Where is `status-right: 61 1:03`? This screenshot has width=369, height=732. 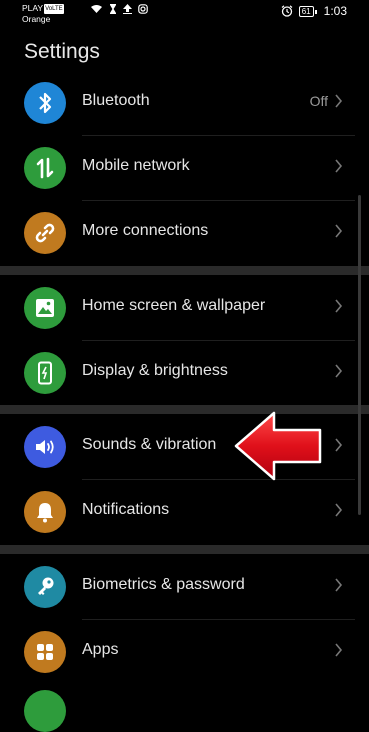 status-right: 61 1:03 is located at coordinates (314, 11).